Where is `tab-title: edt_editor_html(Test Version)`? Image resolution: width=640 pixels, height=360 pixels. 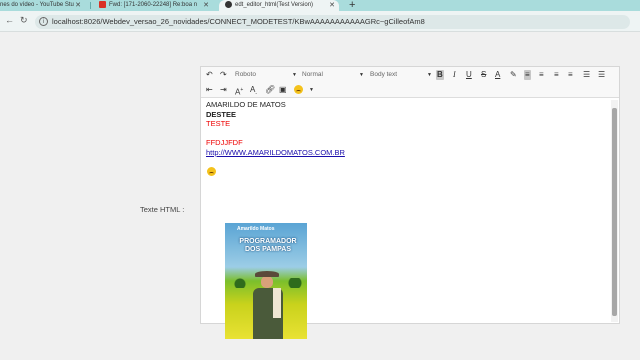 tab-title: edt_editor_html(Test Version) is located at coordinates (274, 5).